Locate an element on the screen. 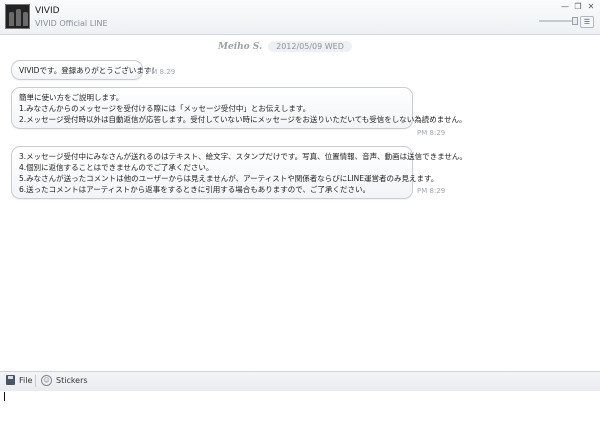 The width and height of the screenshot is (600, 436). contact-name: VIVID is located at coordinates (47, 11).